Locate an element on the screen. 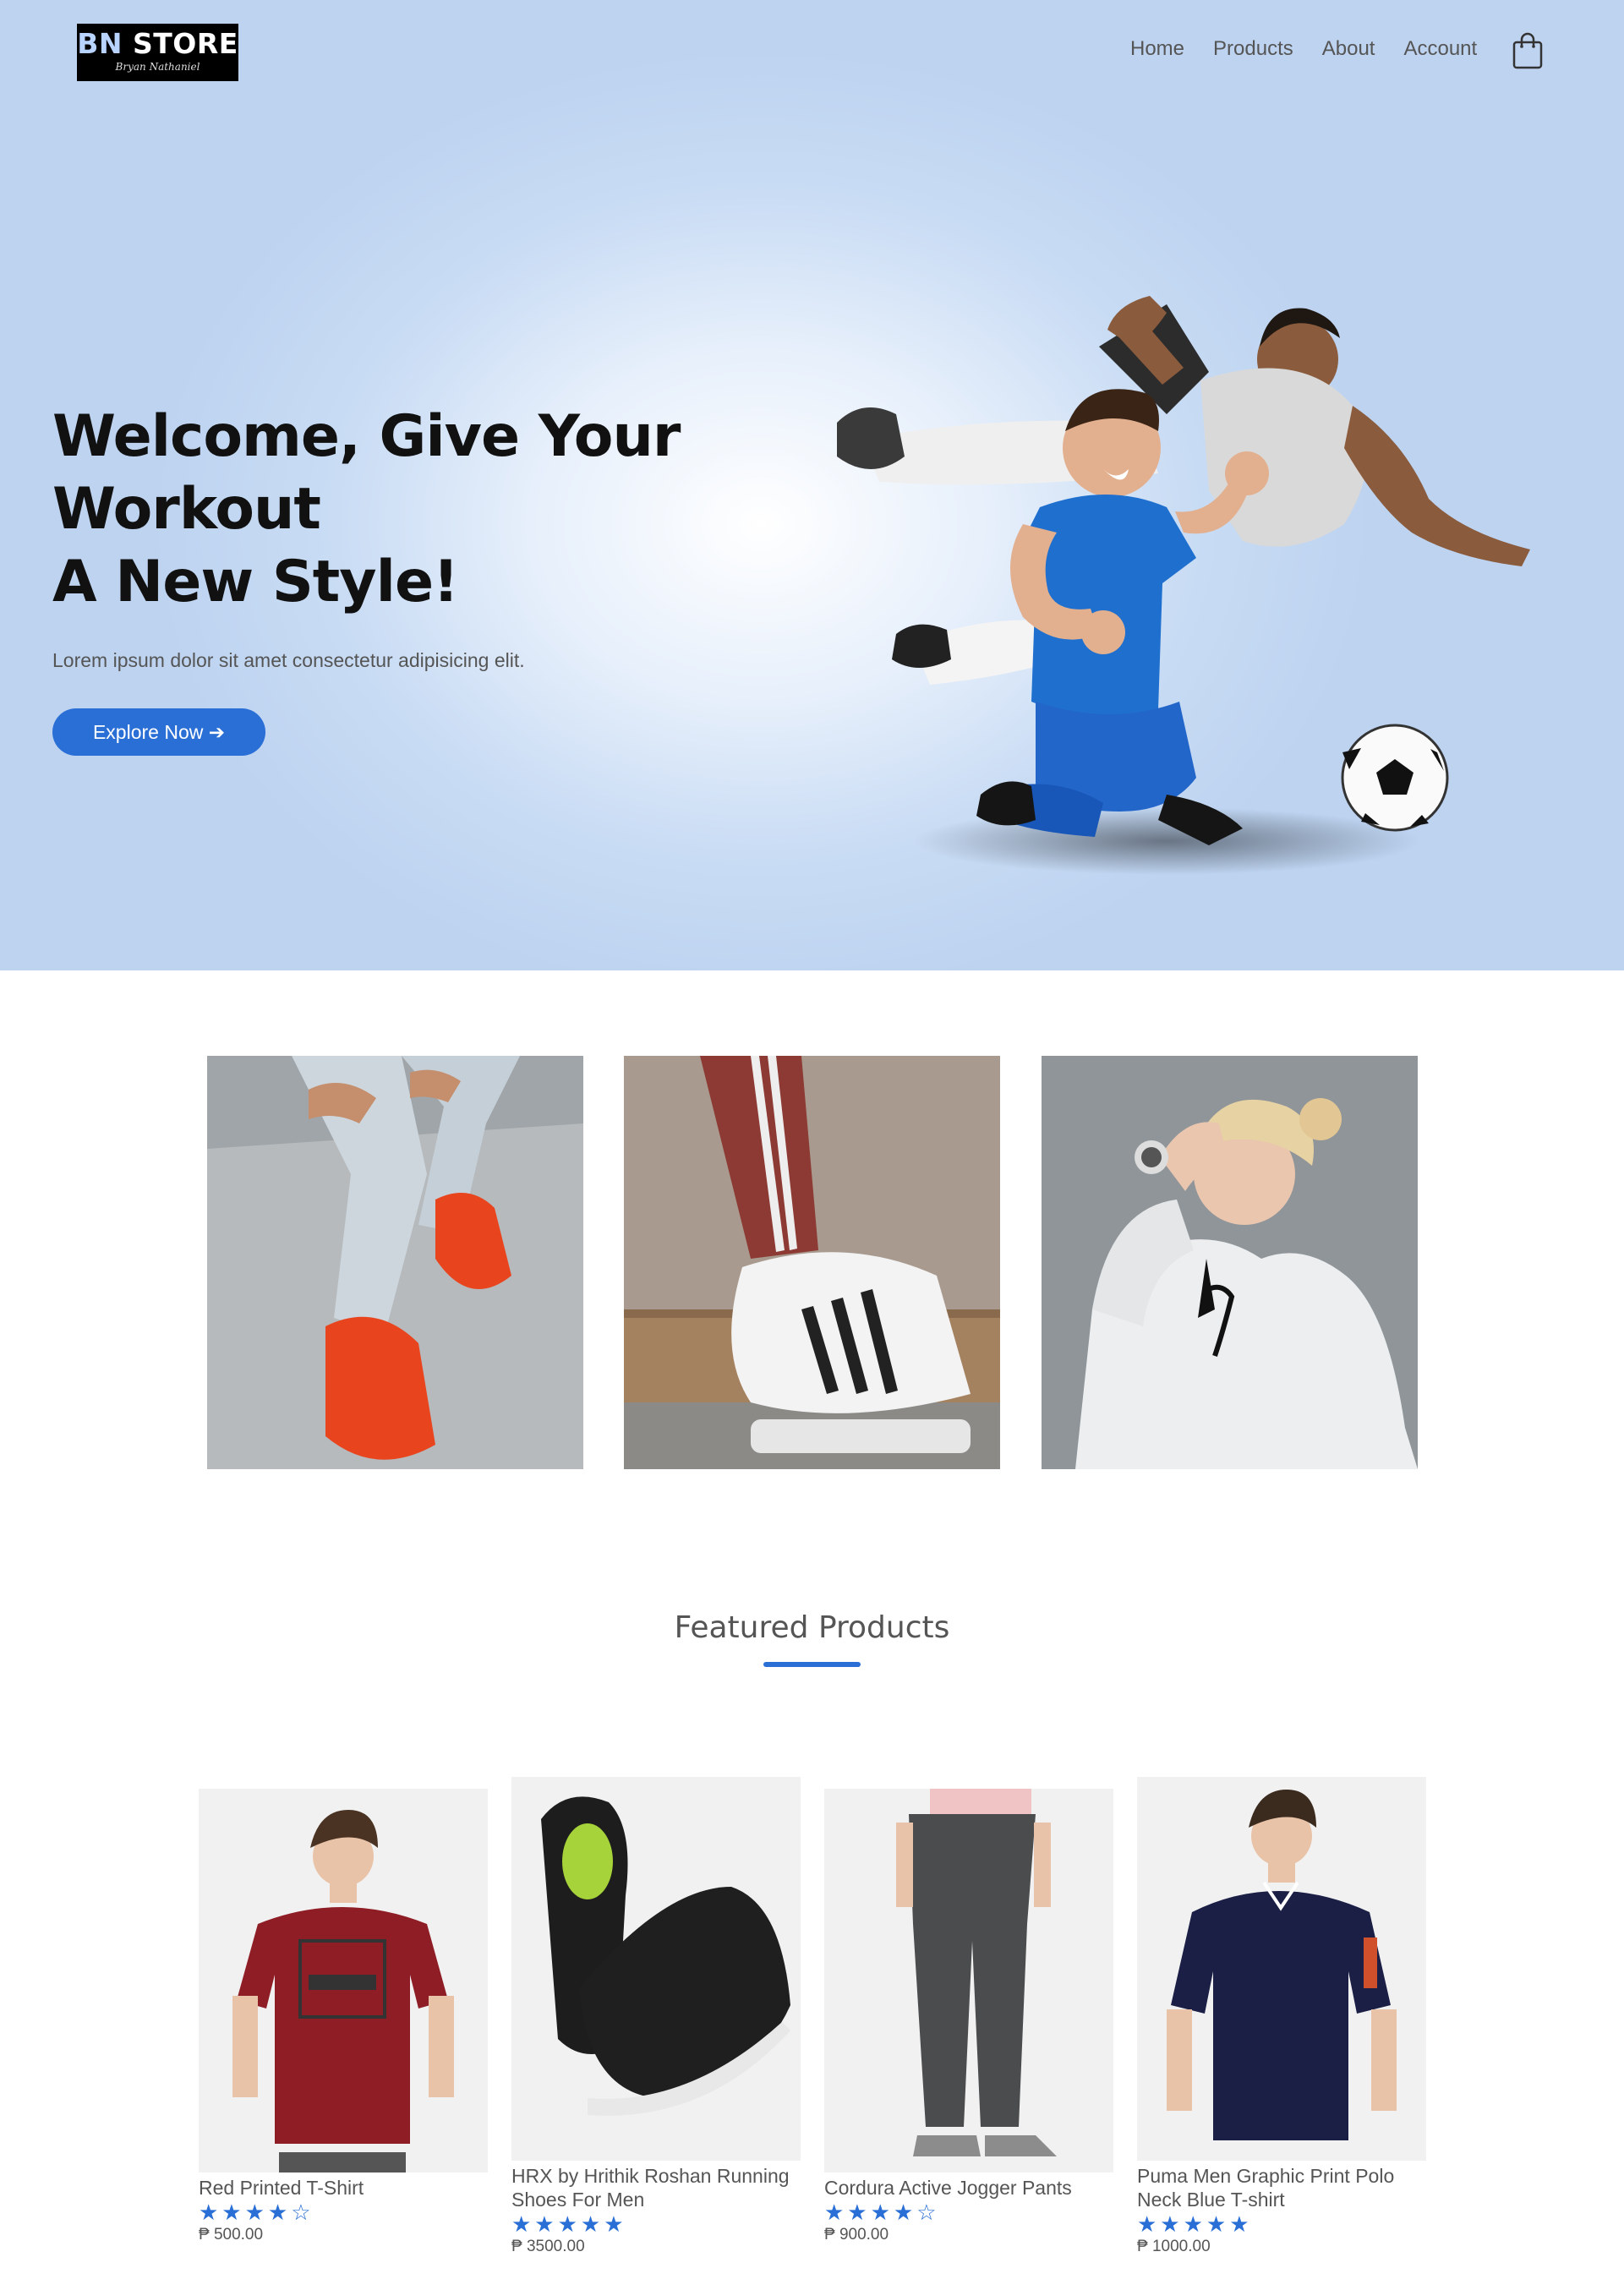  category-image-apparel is located at coordinates (1230, 1262).